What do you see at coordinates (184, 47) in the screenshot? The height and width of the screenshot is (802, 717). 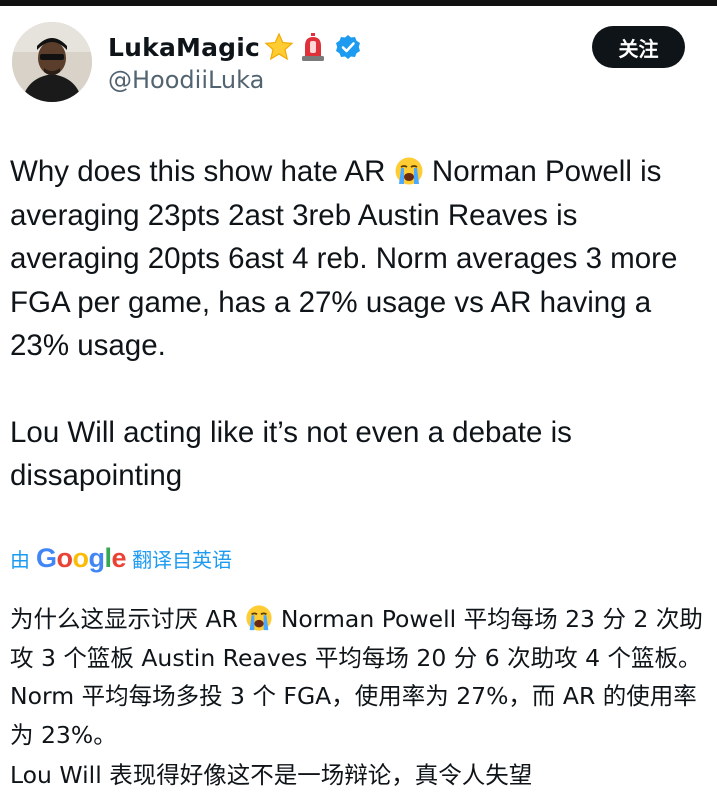 I see `display-name: LukaMagic` at bounding box center [184, 47].